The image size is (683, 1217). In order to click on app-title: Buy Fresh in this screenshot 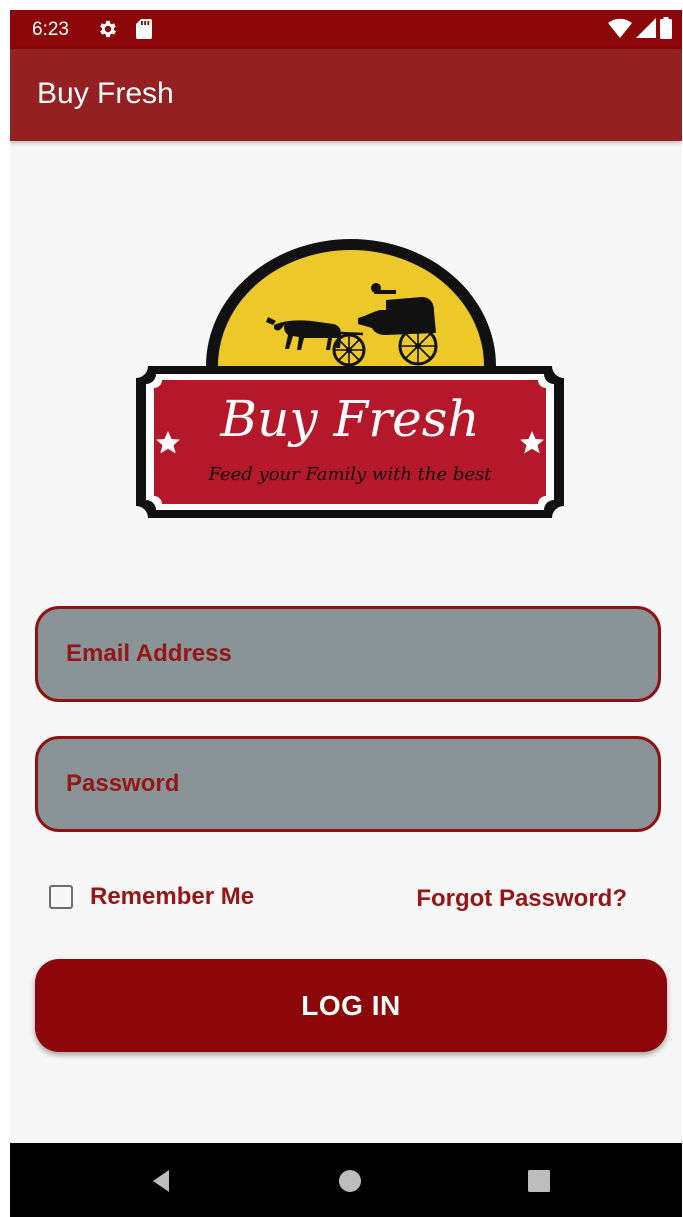, I will do `click(105, 93)`.